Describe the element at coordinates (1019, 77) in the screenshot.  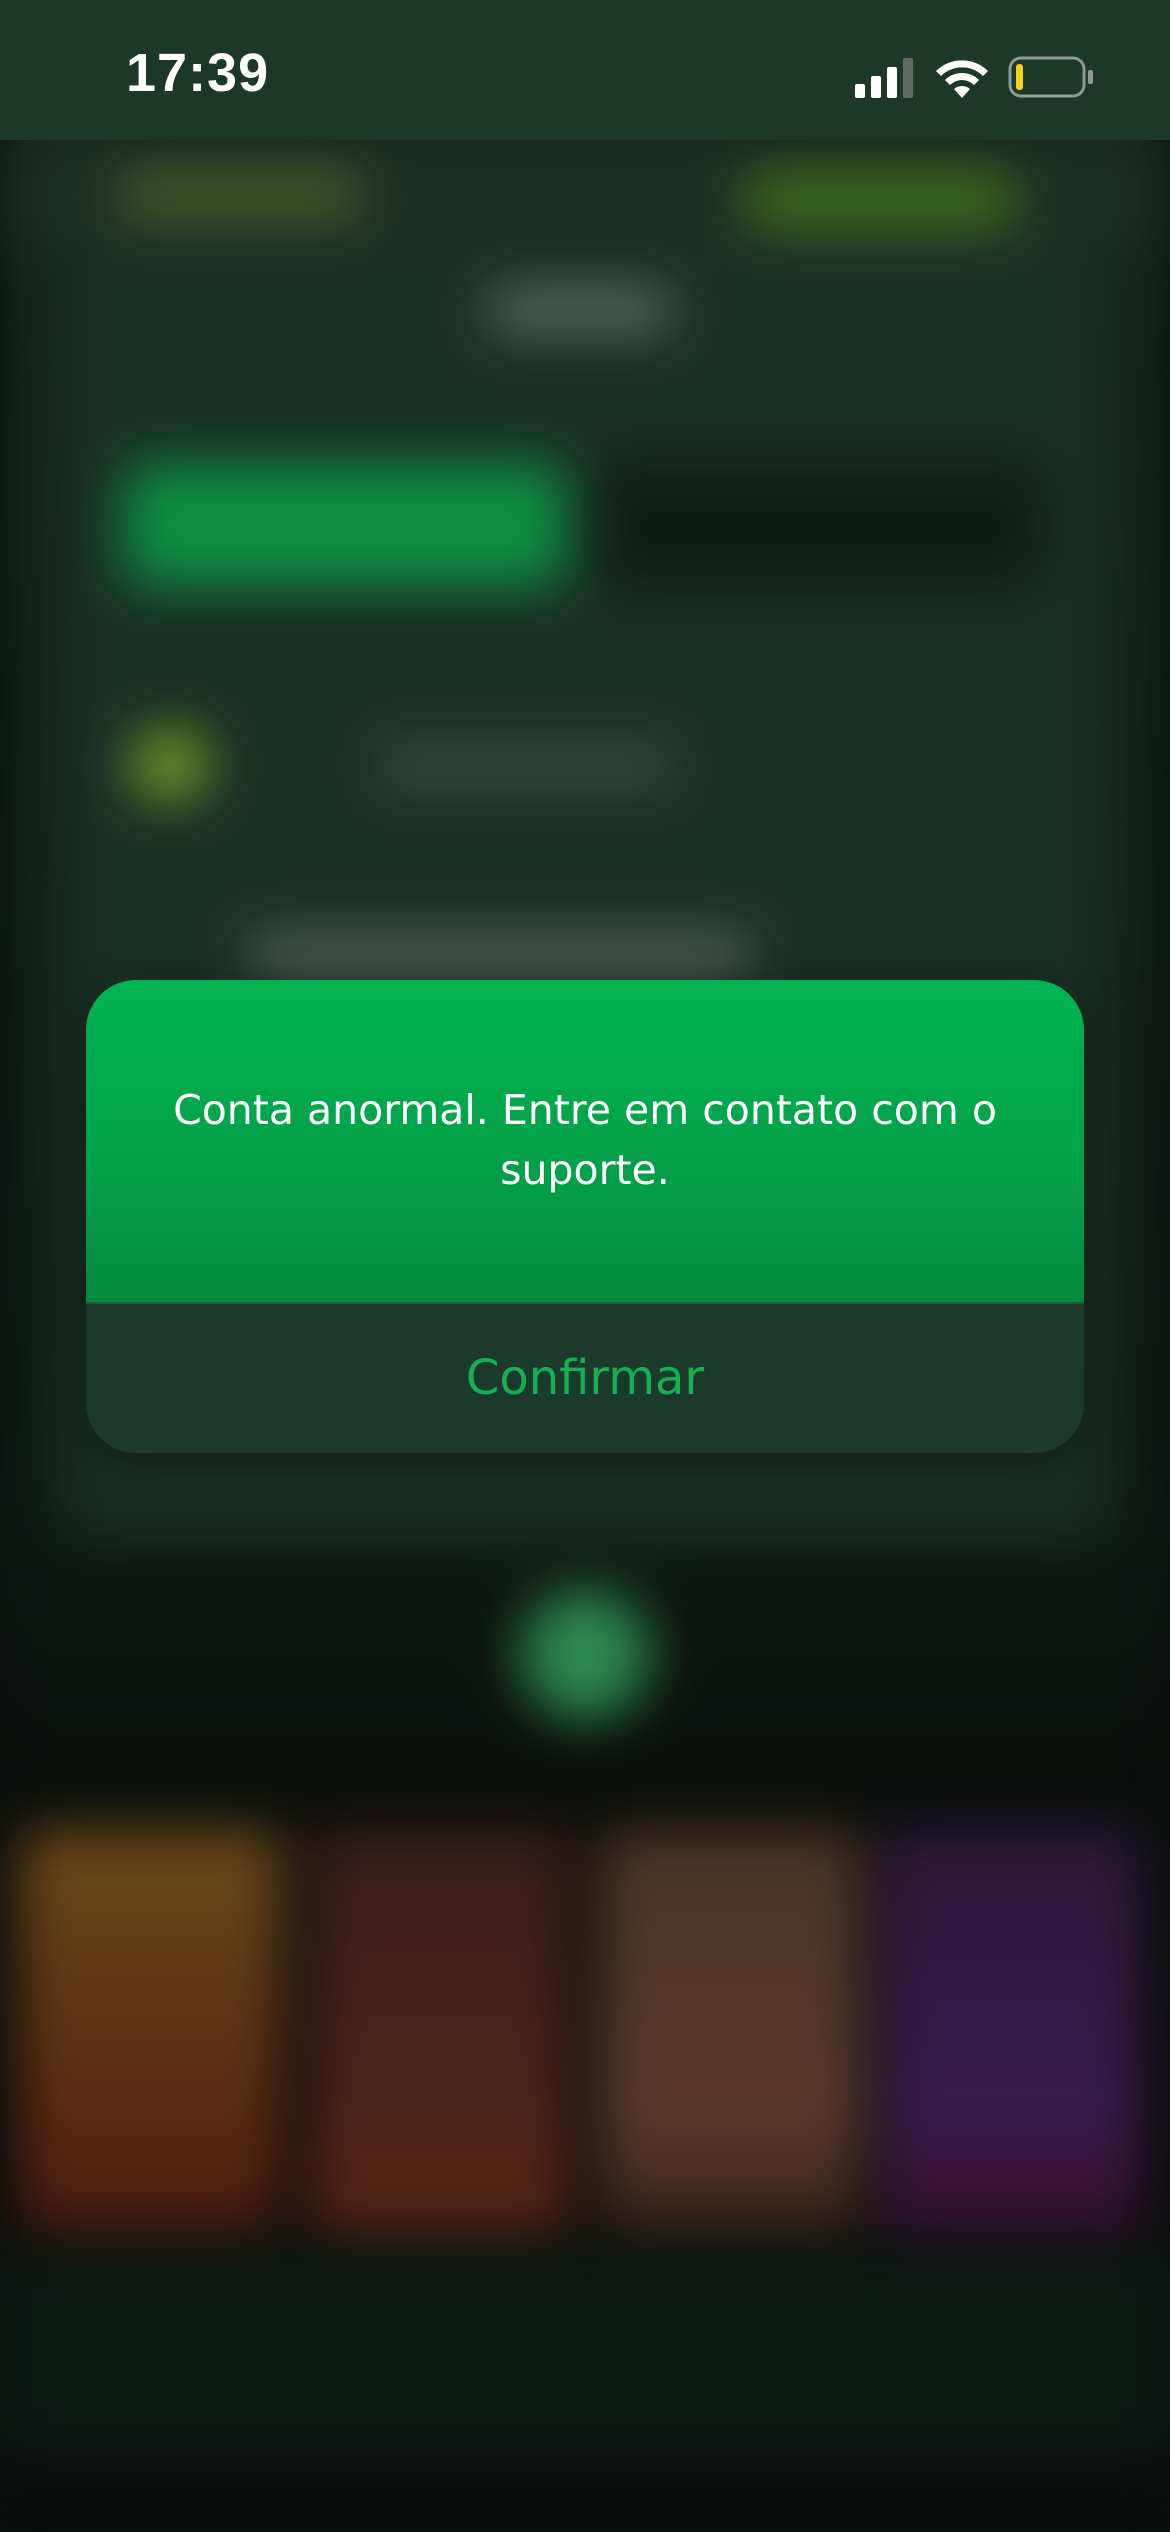
I see `battery-level-fill` at that location.